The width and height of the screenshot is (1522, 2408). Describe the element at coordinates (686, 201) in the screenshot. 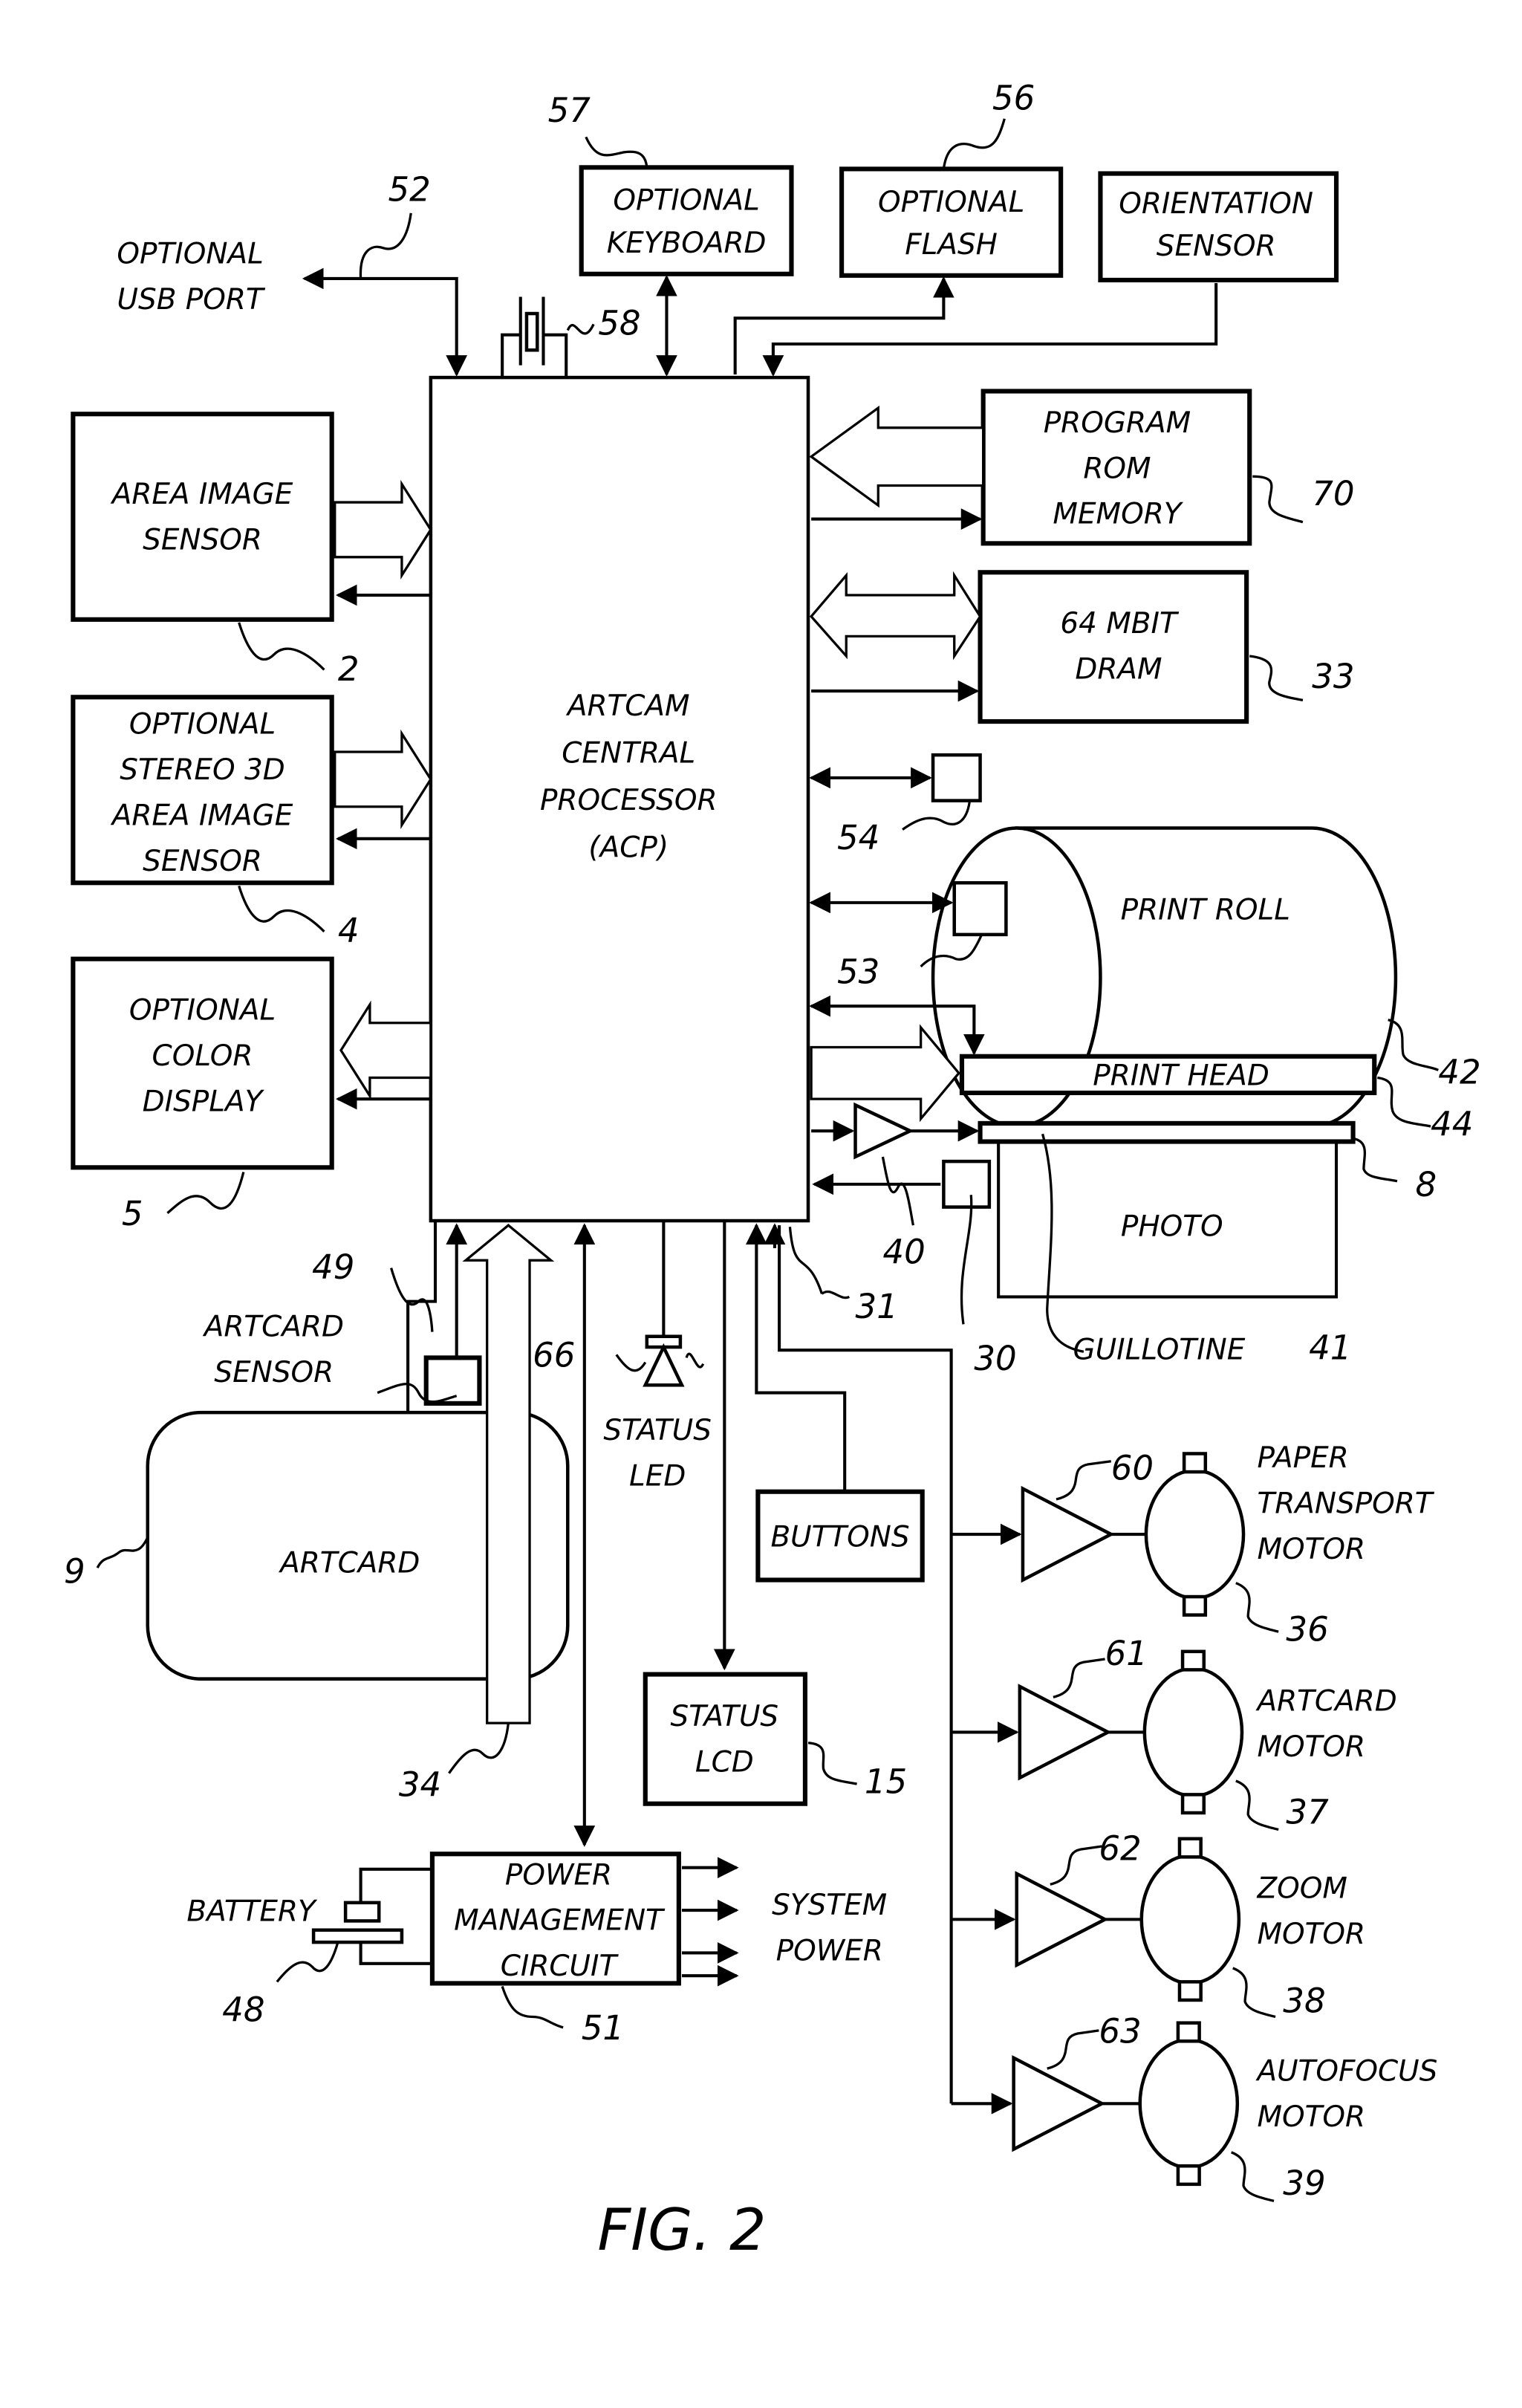

I see `keyboard-label-1: OPTIONAL` at that location.